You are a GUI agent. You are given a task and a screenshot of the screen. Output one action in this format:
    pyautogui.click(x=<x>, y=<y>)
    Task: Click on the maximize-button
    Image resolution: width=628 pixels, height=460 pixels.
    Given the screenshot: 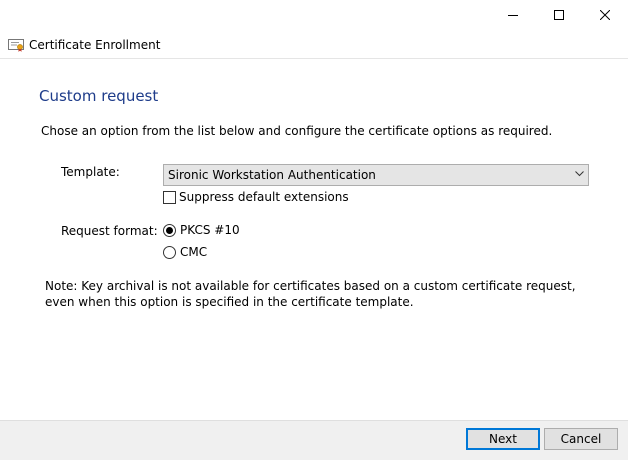 What is the action you would take?
    pyautogui.click(x=559, y=15)
    